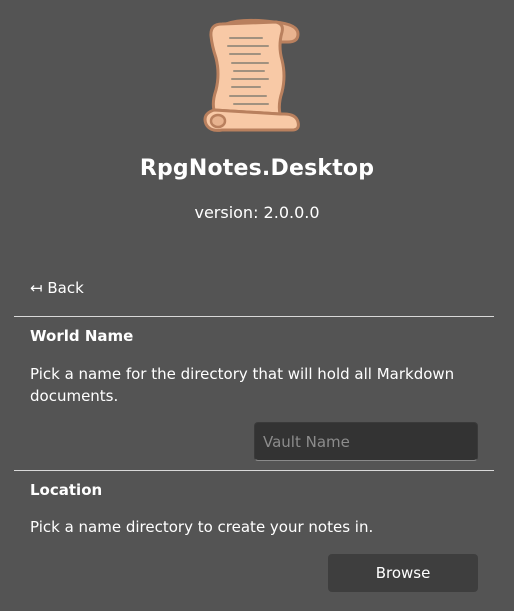 Image resolution: width=514 pixels, height=611 pixels. I want to click on world-name-heading: World Name, so click(82, 336).